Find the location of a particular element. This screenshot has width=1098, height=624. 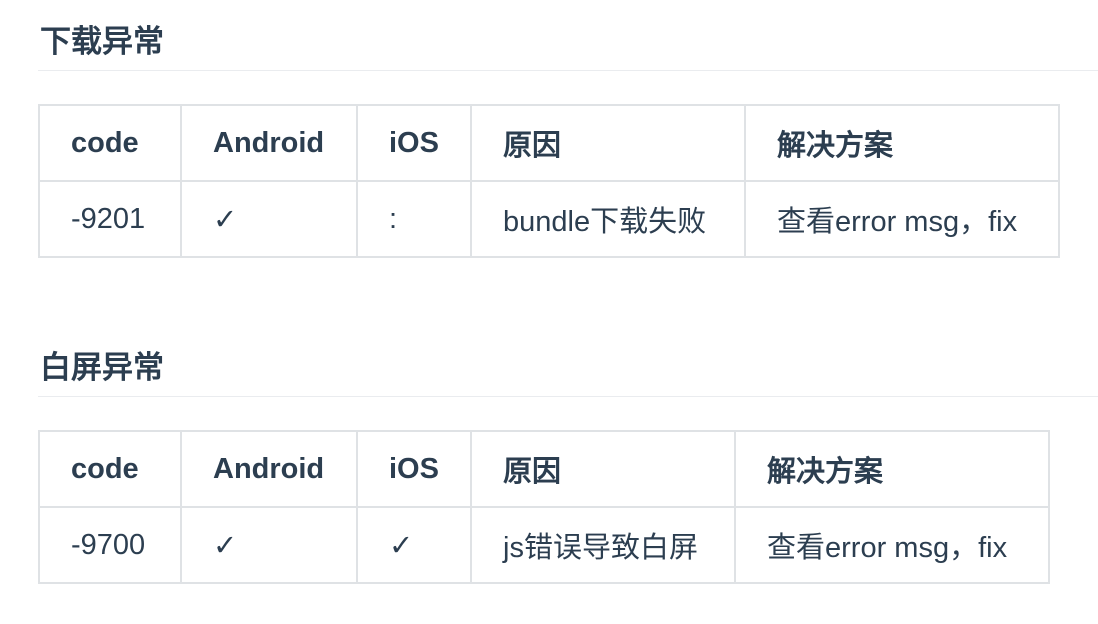

table-row: -9700 ✓ ✓ js错误导致白屏 查看error msg，fix is located at coordinates (544, 545).